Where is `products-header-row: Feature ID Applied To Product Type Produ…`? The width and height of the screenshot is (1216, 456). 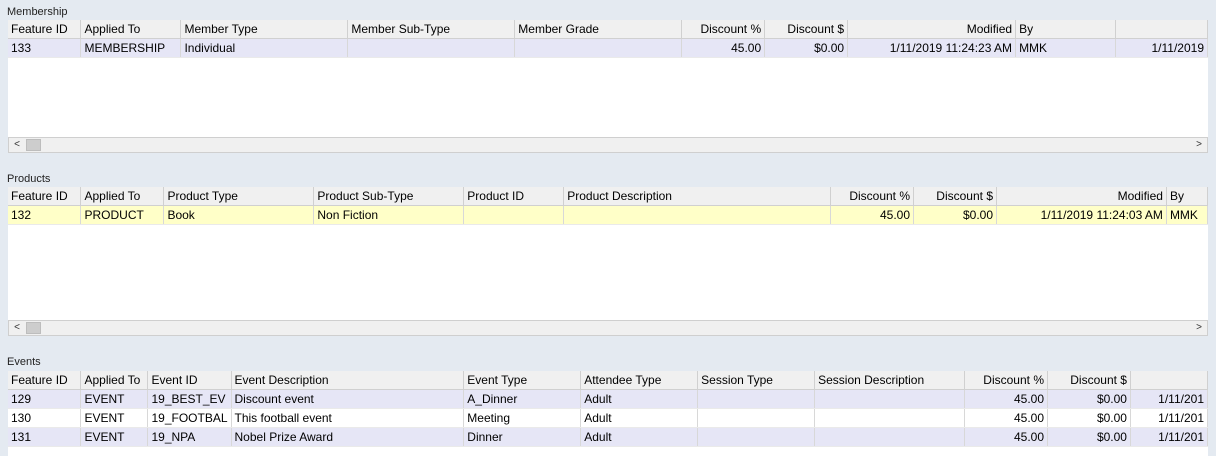 products-header-row: Feature ID Applied To Product Type Produ… is located at coordinates (608, 196).